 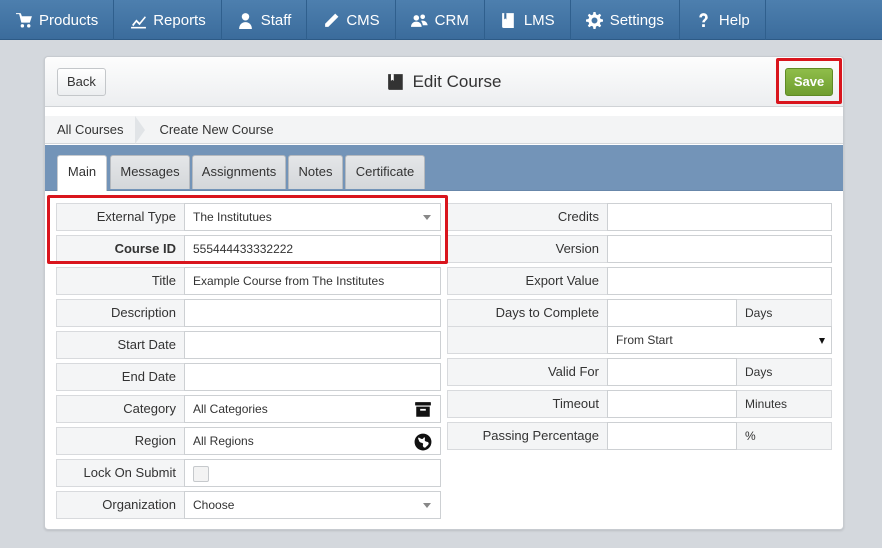 What do you see at coordinates (120, 505) in the screenshot?
I see `field-label: Organization` at bounding box center [120, 505].